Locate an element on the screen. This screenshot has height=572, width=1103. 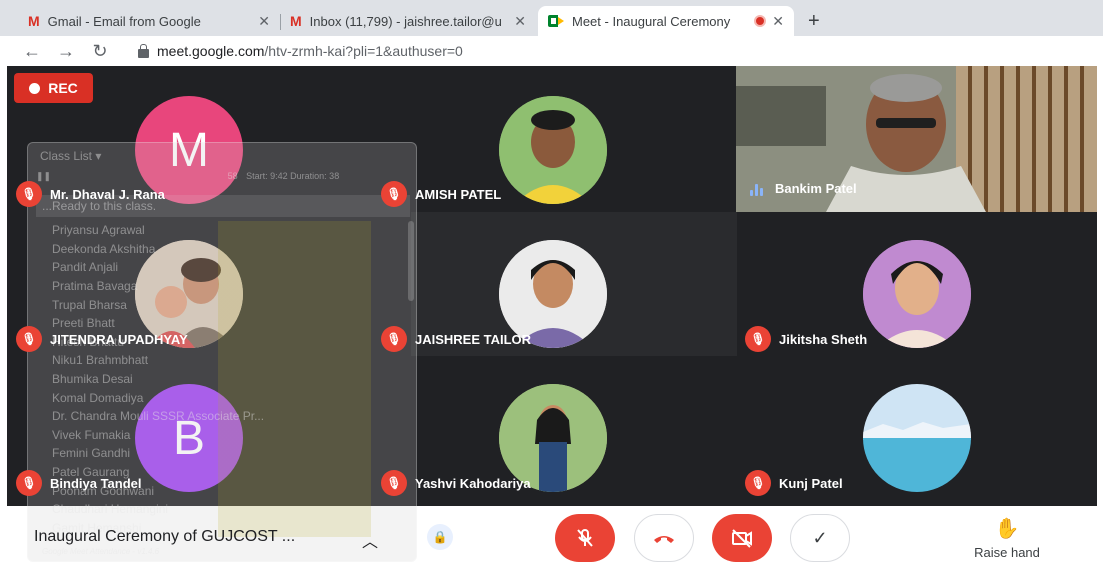
back-arrow-icon: ← is located at coordinates (32, 51).